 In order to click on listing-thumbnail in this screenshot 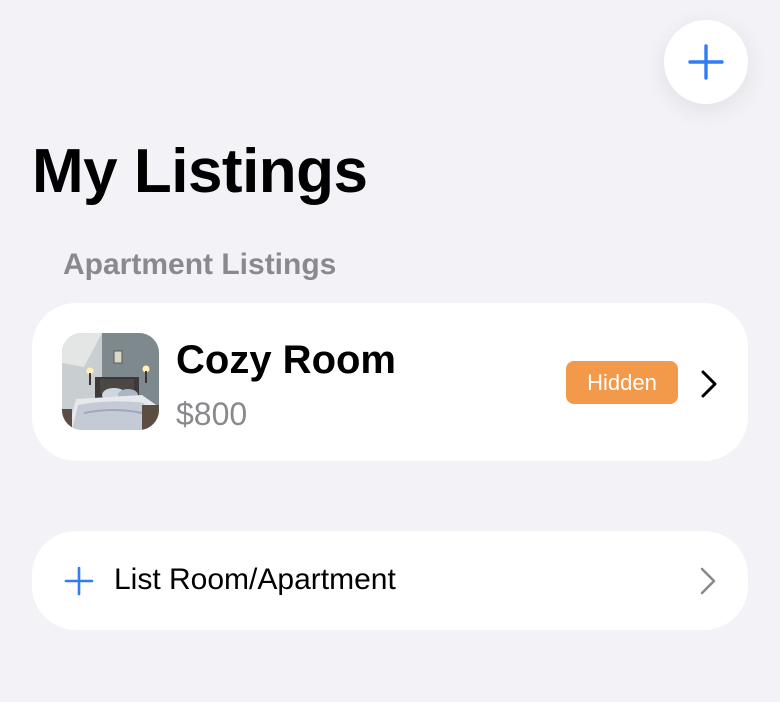, I will do `click(110, 381)`.